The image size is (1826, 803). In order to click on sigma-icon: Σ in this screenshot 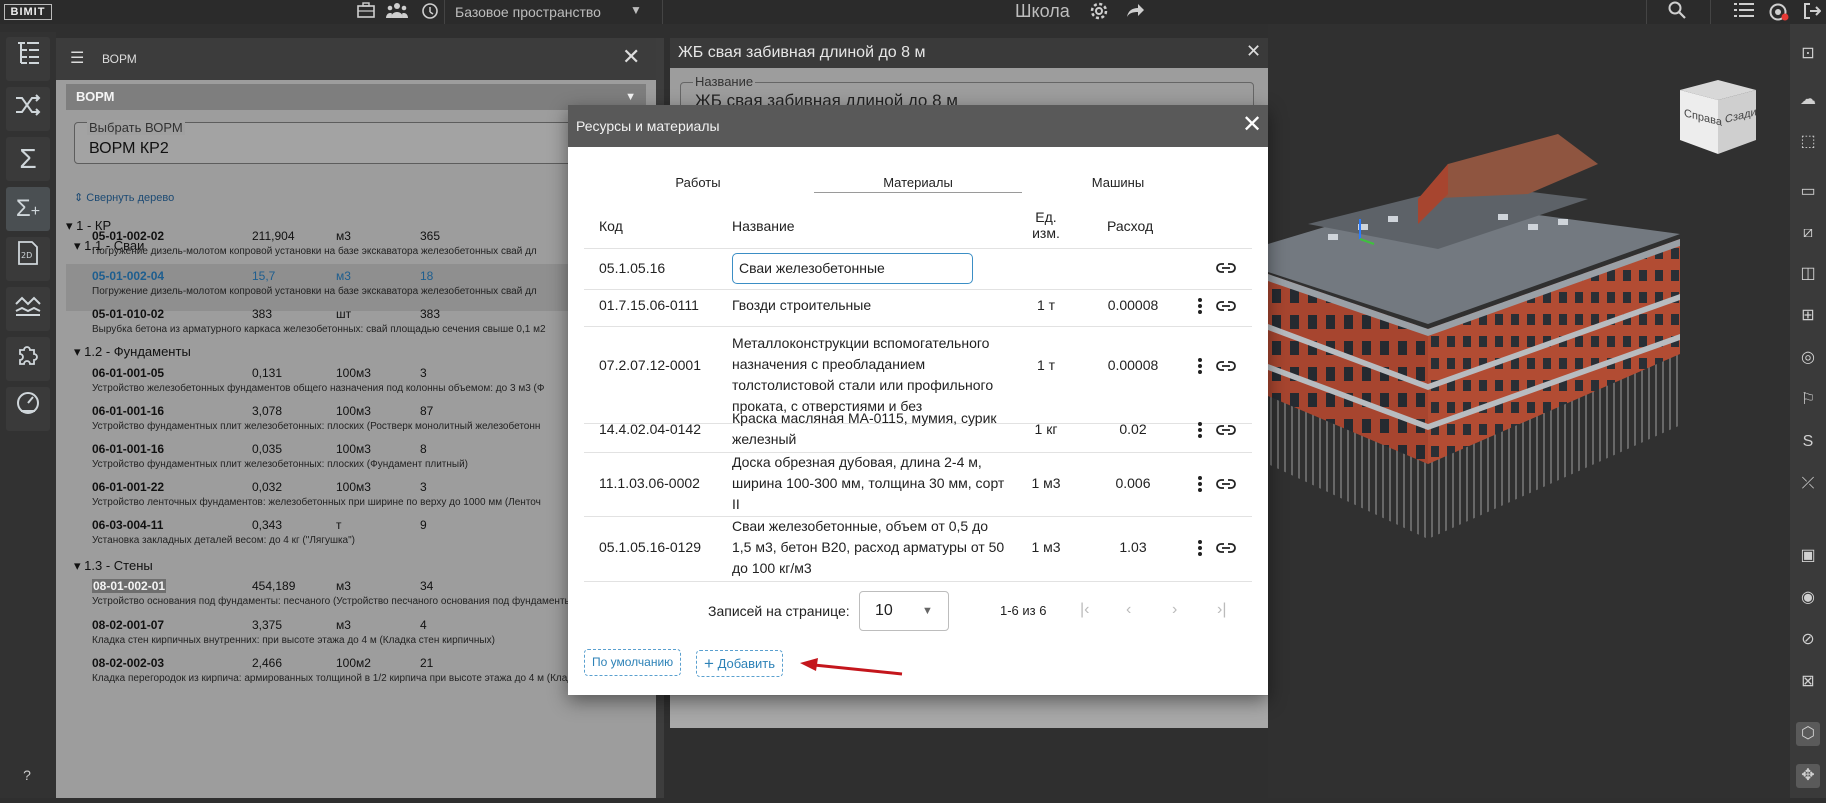, I will do `click(28, 159)`.